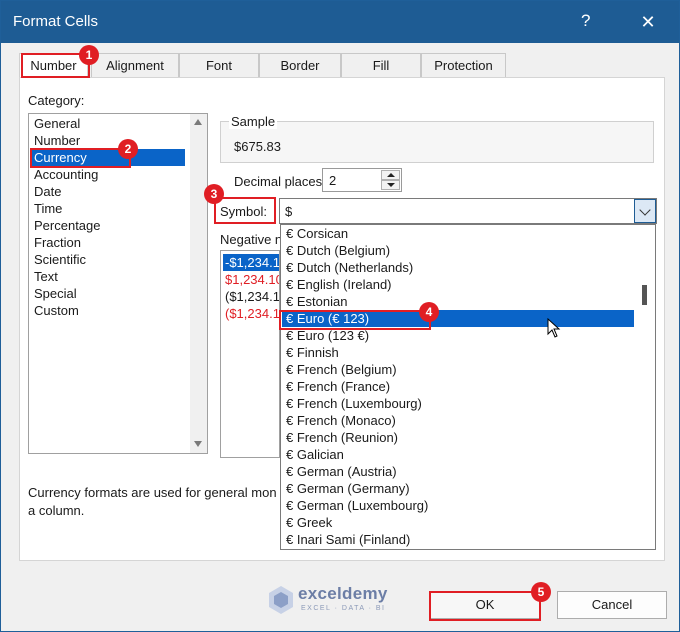 This screenshot has height=632, width=680. Describe the element at coordinates (251, 296) in the screenshot. I see `negative-item-3: ($1,234.10)` at that location.